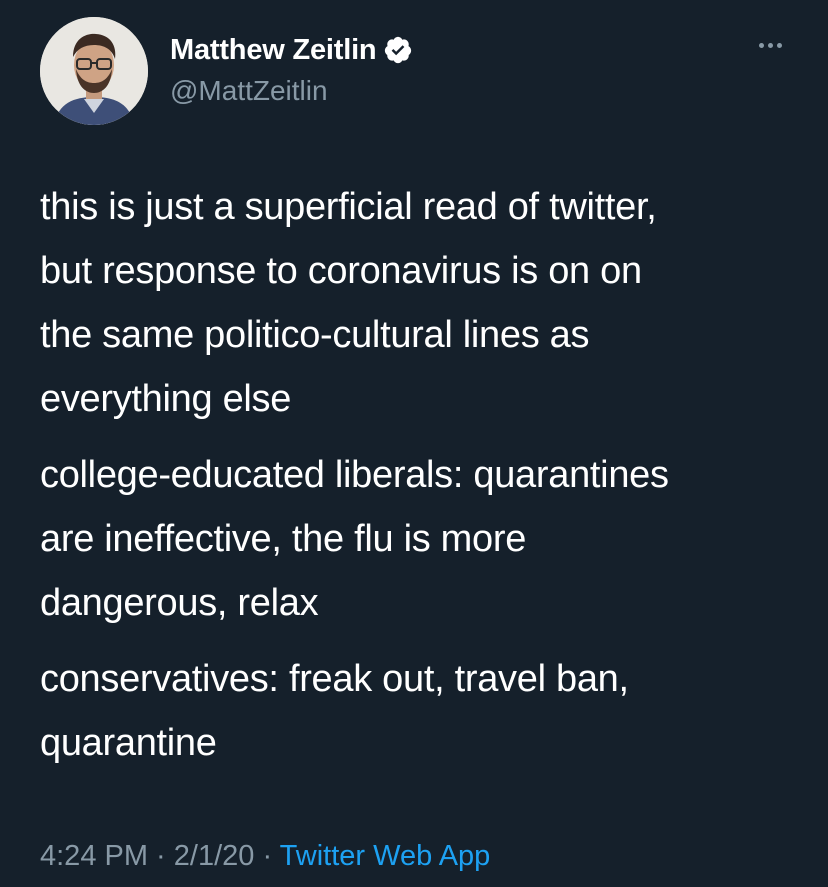  Describe the element at coordinates (249, 91) in the screenshot. I see `author-handle: @MattZeitlin` at that location.